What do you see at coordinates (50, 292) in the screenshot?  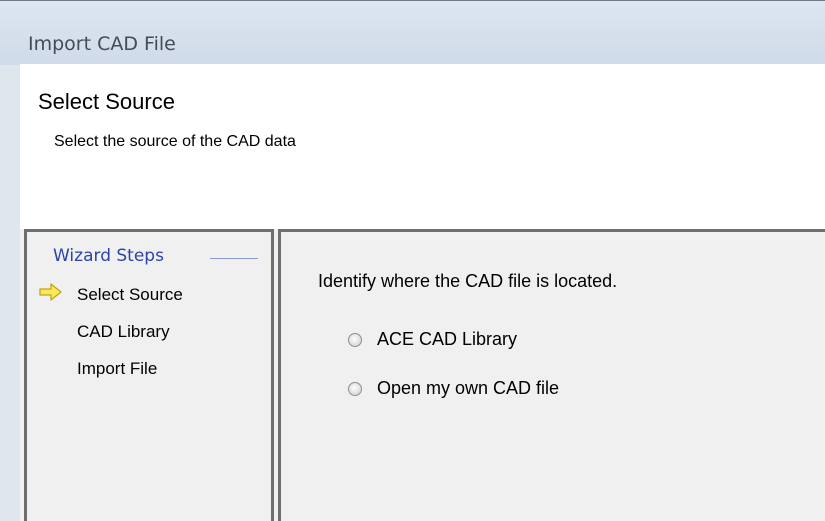 I see `arrow-right-icon` at bounding box center [50, 292].